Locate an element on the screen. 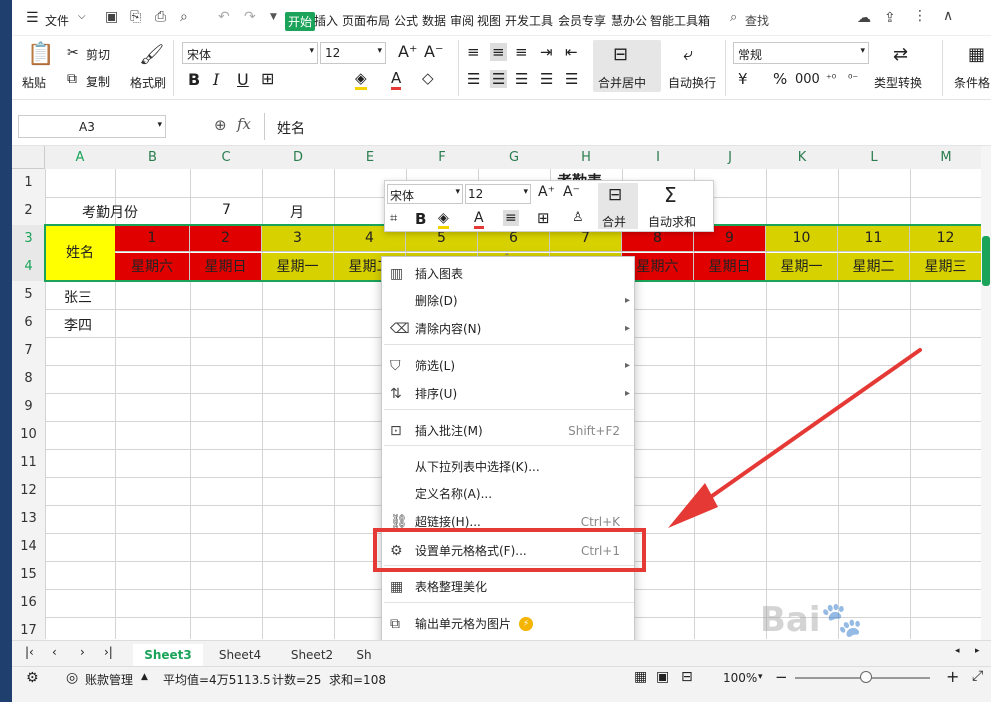 The width and height of the screenshot is (991, 702). tab-1: 插入 is located at coordinates (326, 20).